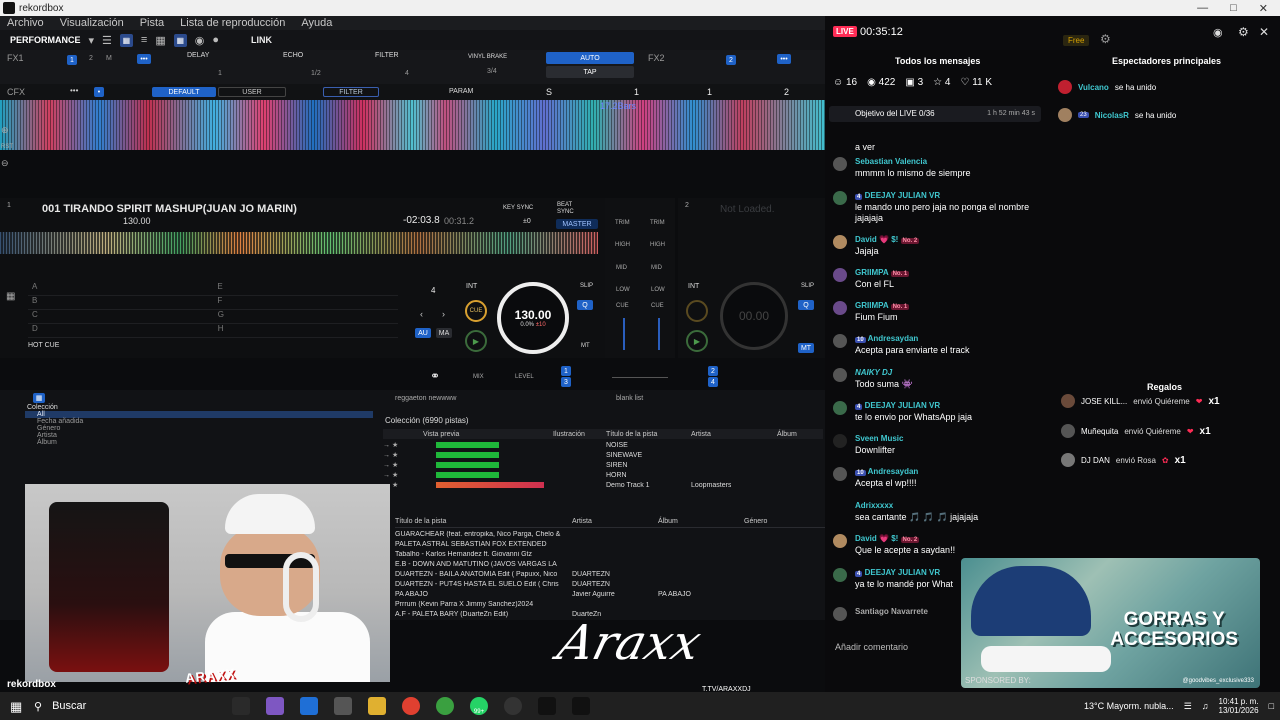  What do you see at coordinates (1205, 706) in the screenshot?
I see `volume-icon: ♫` at bounding box center [1205, 706].